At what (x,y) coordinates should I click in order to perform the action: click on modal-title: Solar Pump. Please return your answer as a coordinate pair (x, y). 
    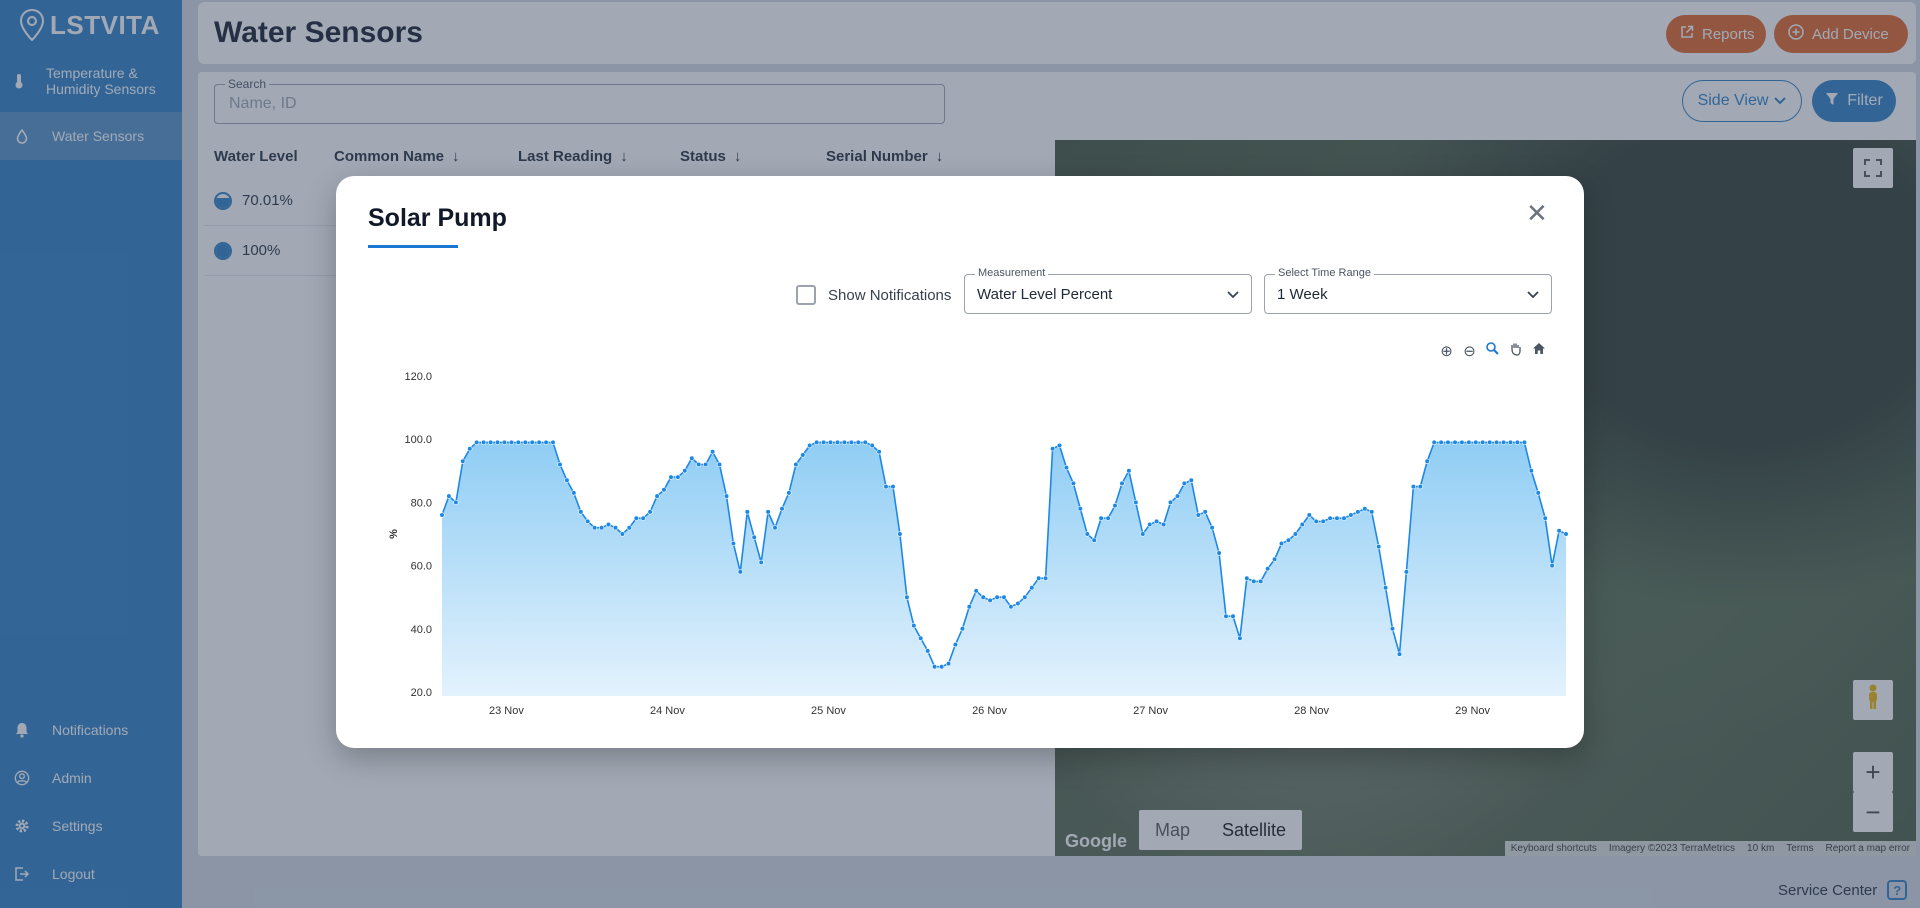
    Looking at the image, I should click on (437, 218).